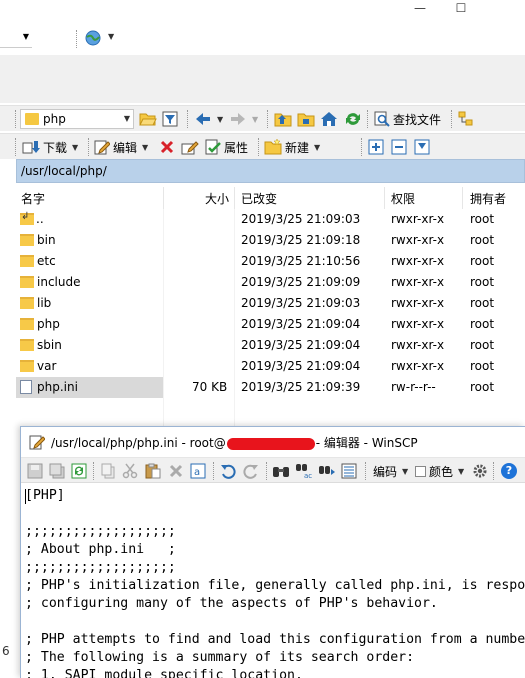 Image resolution: width=525 pixels, height=678 pixels. I want to click on toolbar-grip, so click(16, 147).